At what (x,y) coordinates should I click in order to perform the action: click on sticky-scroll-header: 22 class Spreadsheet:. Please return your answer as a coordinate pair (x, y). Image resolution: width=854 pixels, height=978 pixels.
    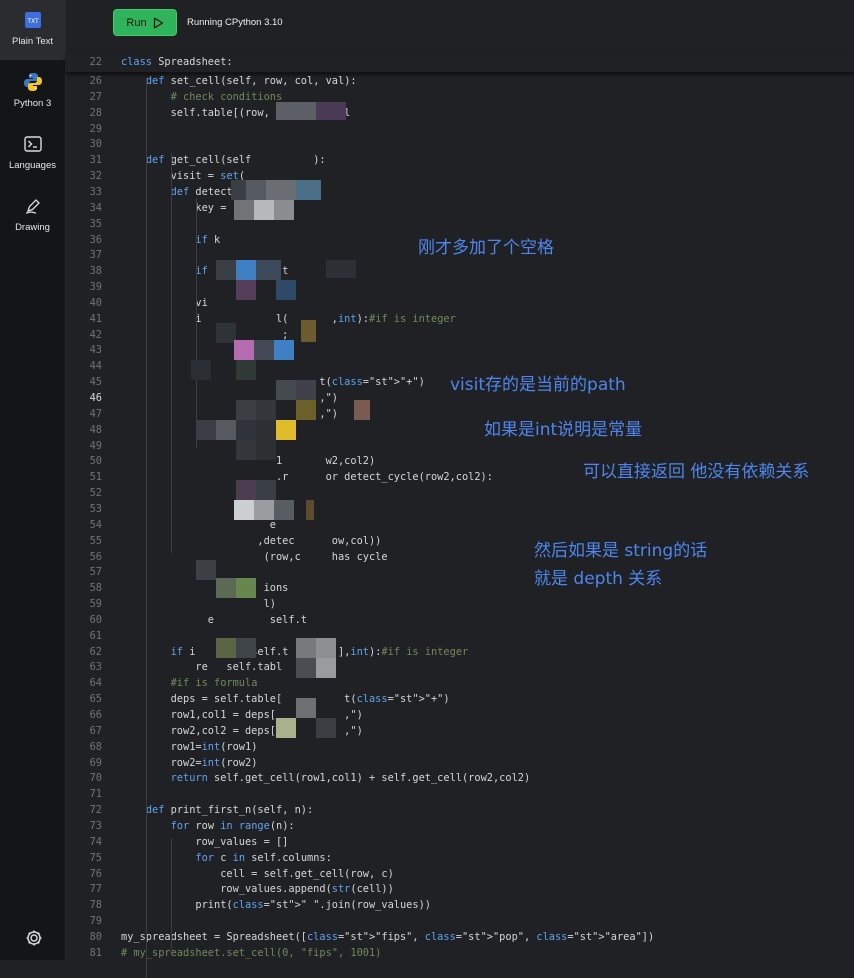
    Looking at the image, I should click on (460, 62).